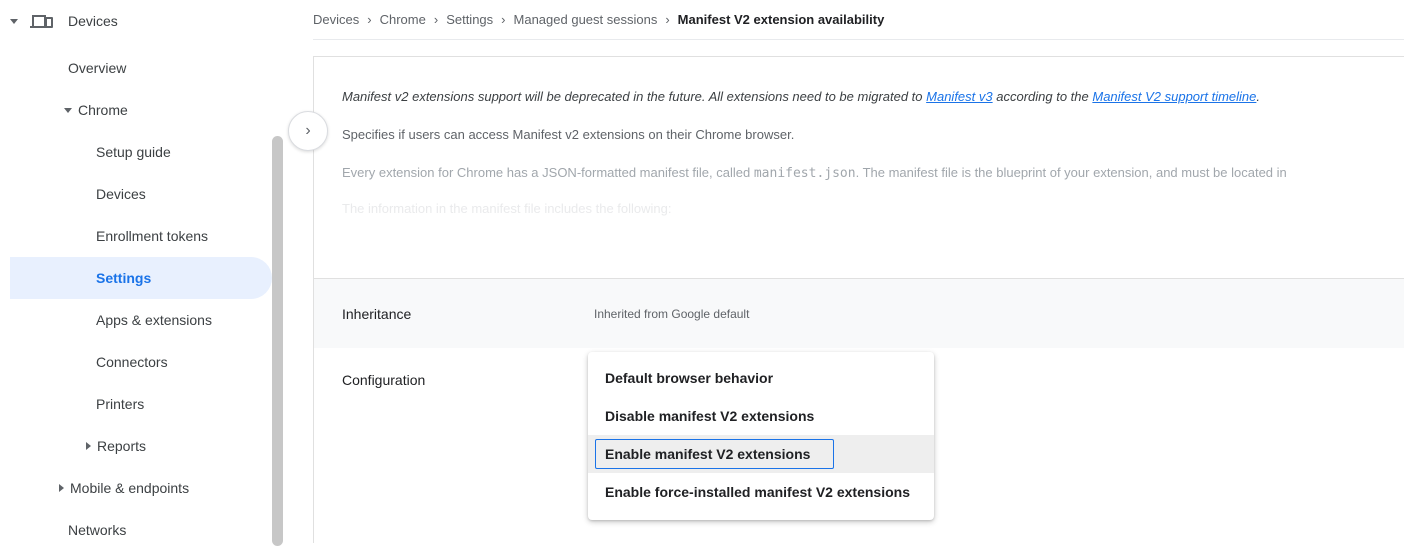  Describe the element at coordinates (122, 446) in the screenshot. I see `sidebar-item-label: Reports` at that location.